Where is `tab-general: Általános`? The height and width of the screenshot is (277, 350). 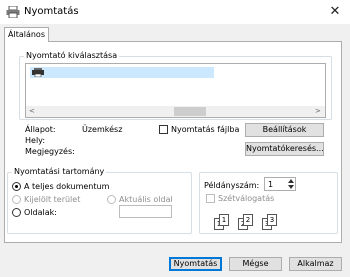 tab-general: Általános is located at coordinates (26, 34).